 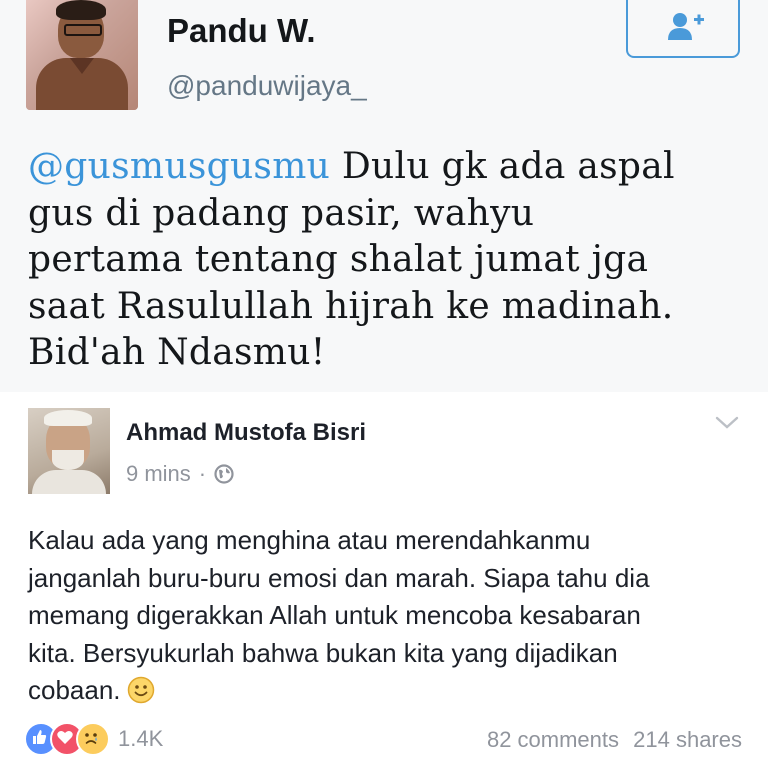 I want to click on post-meta: 9 mins ·, so click(x=180, y=474).